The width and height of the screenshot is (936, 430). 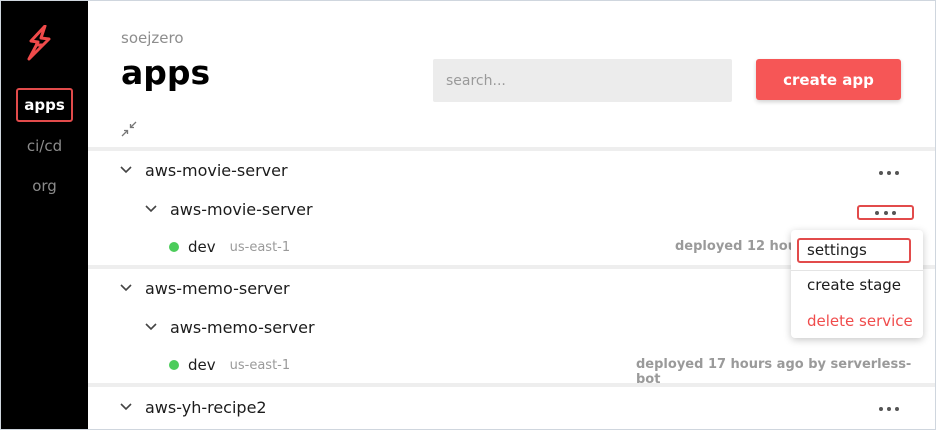 I want to click on app-name: aws-memo-server, so click(x=217, y=288).